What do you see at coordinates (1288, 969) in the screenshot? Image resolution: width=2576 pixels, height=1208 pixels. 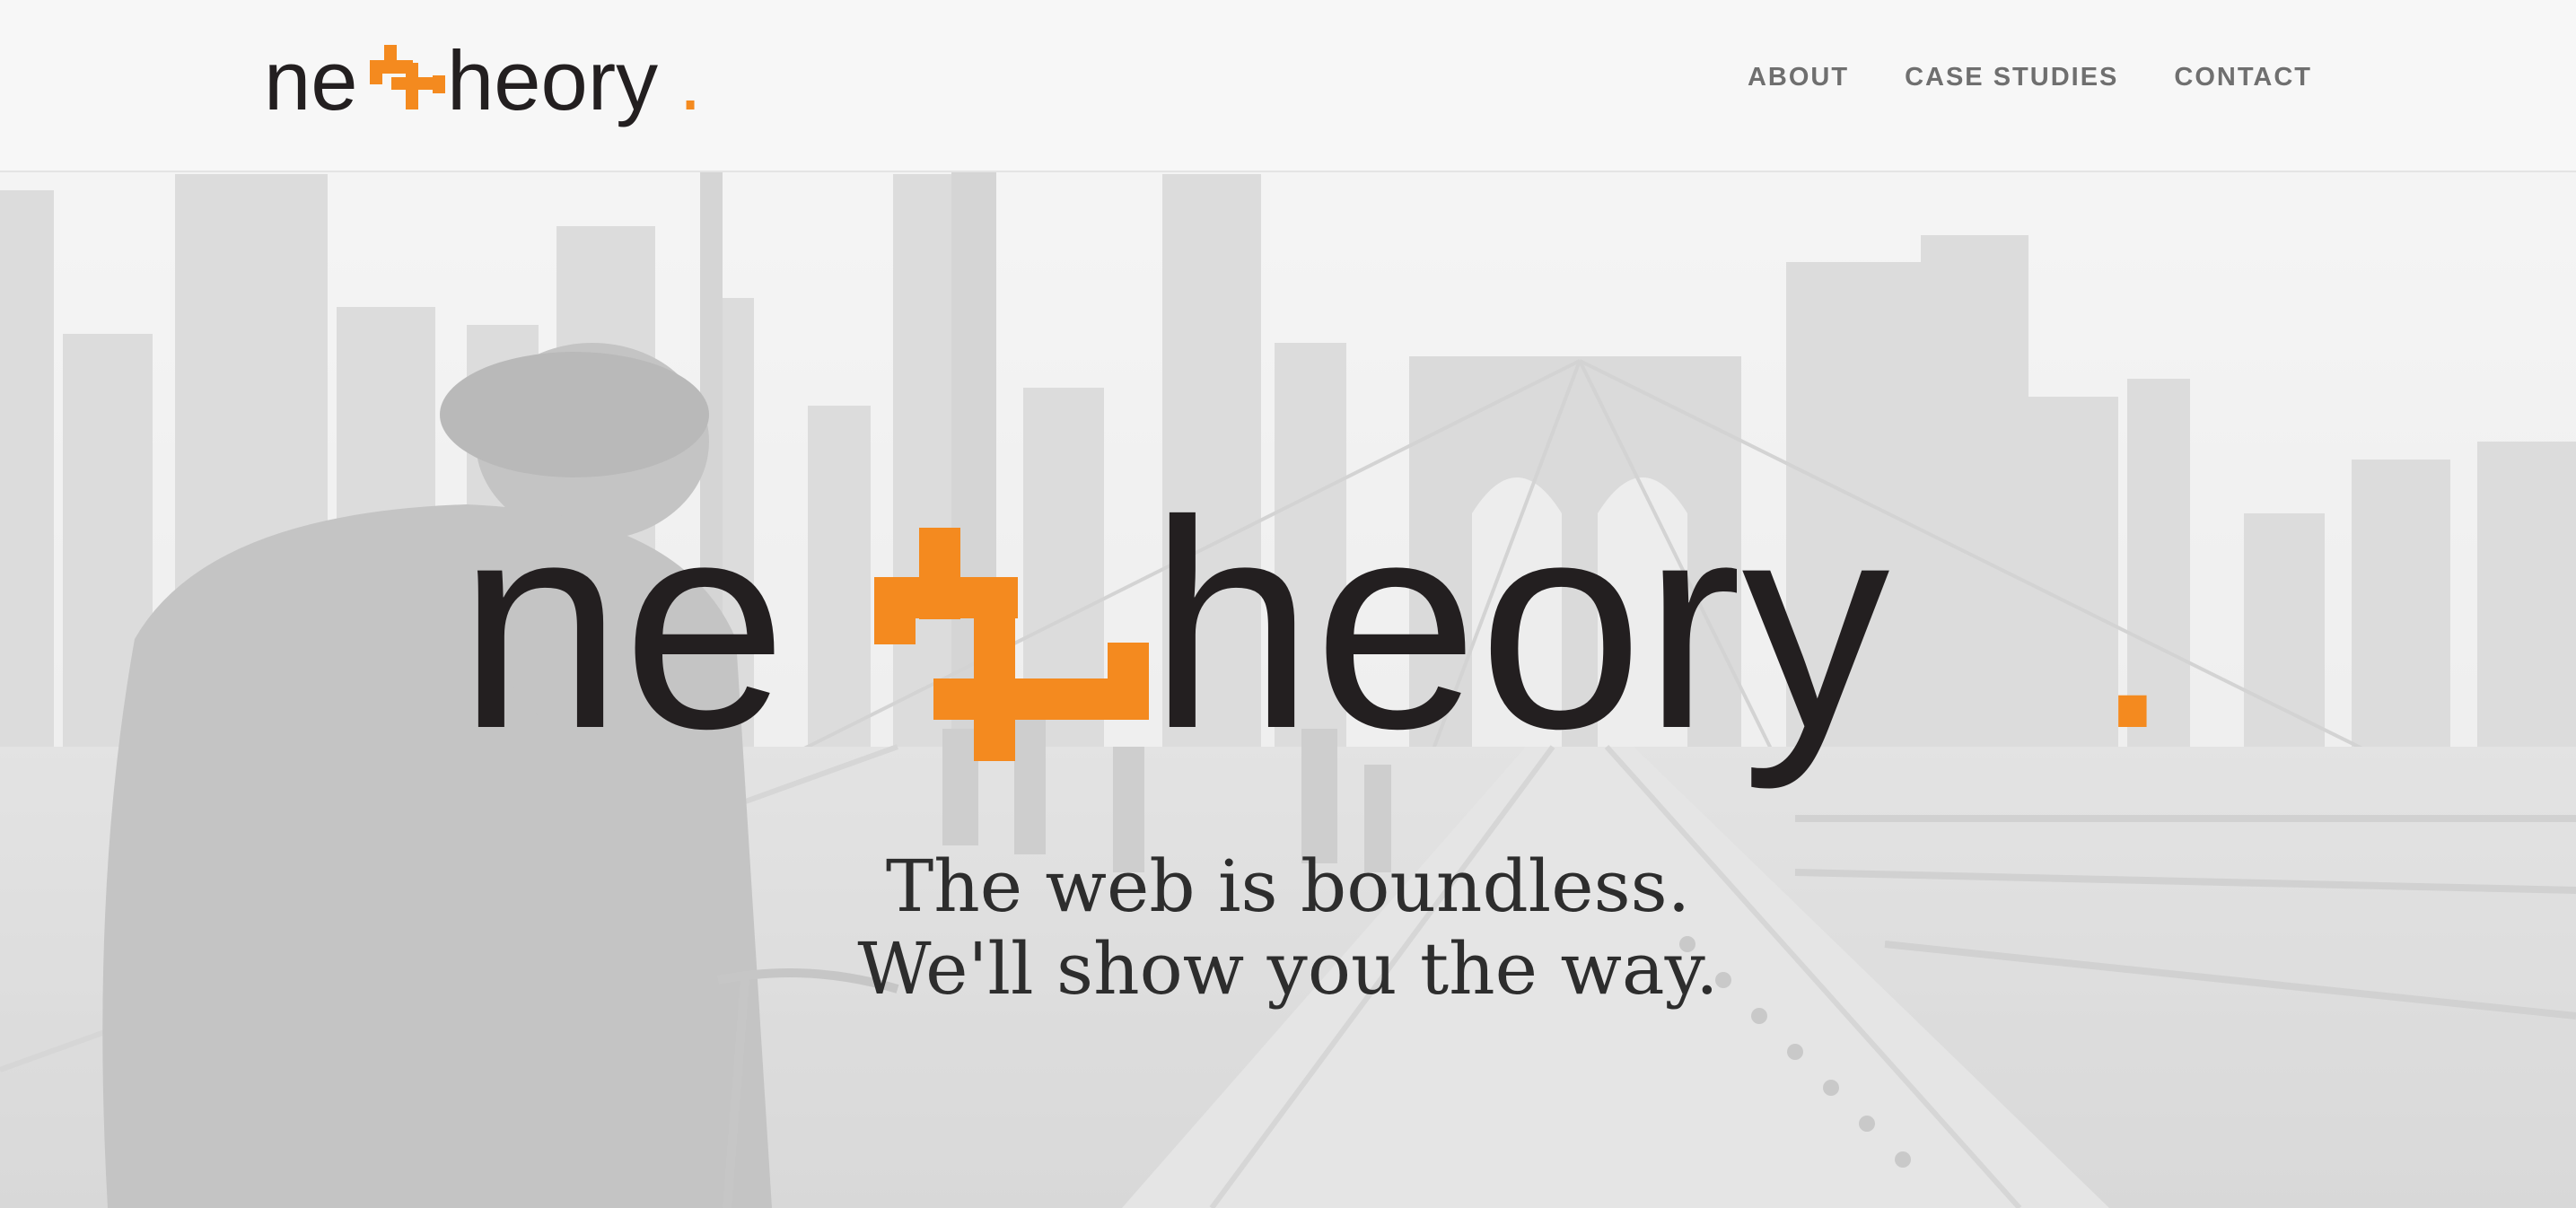 I see `tagline-line-2: We'll show you the way.` at bounding box center [1288, 969].